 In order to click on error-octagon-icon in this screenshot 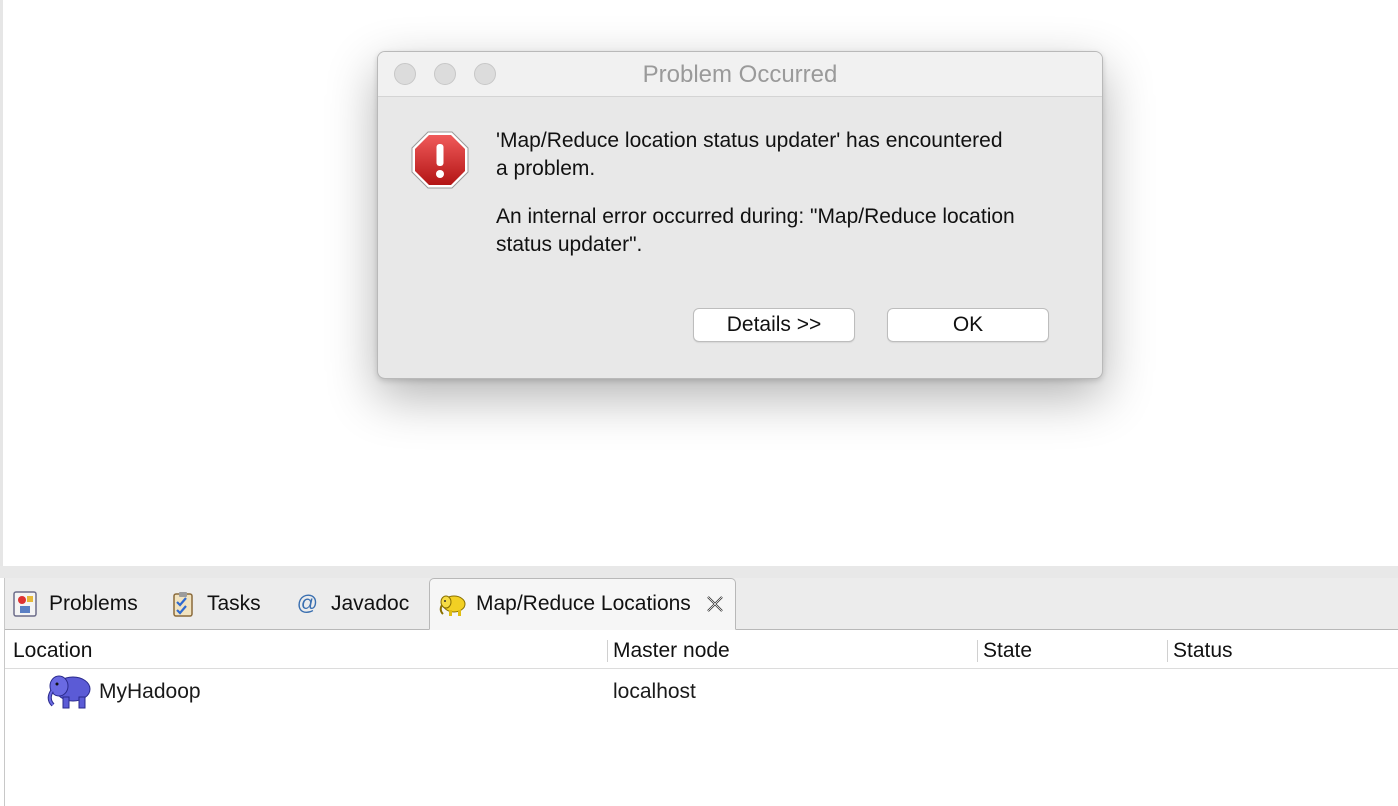, I will do `click(440, 160)`.